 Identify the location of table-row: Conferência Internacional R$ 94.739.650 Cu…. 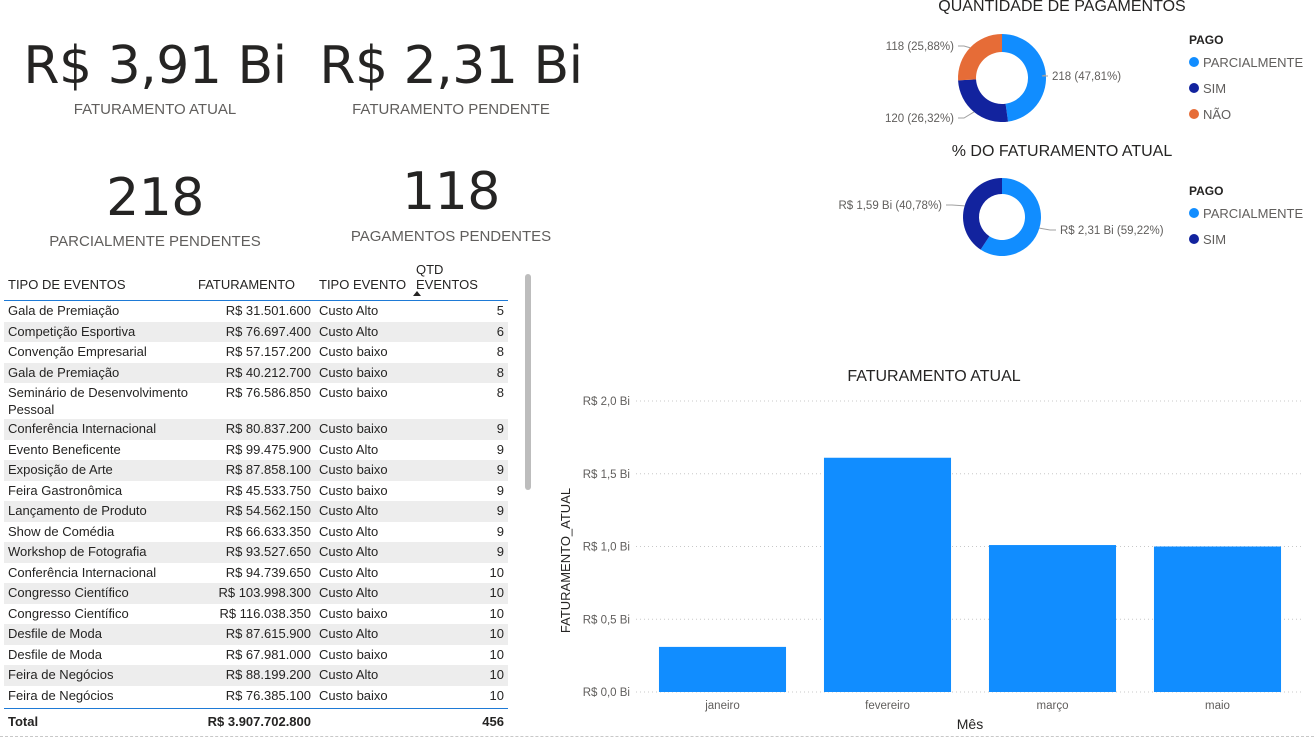
(256, 573).